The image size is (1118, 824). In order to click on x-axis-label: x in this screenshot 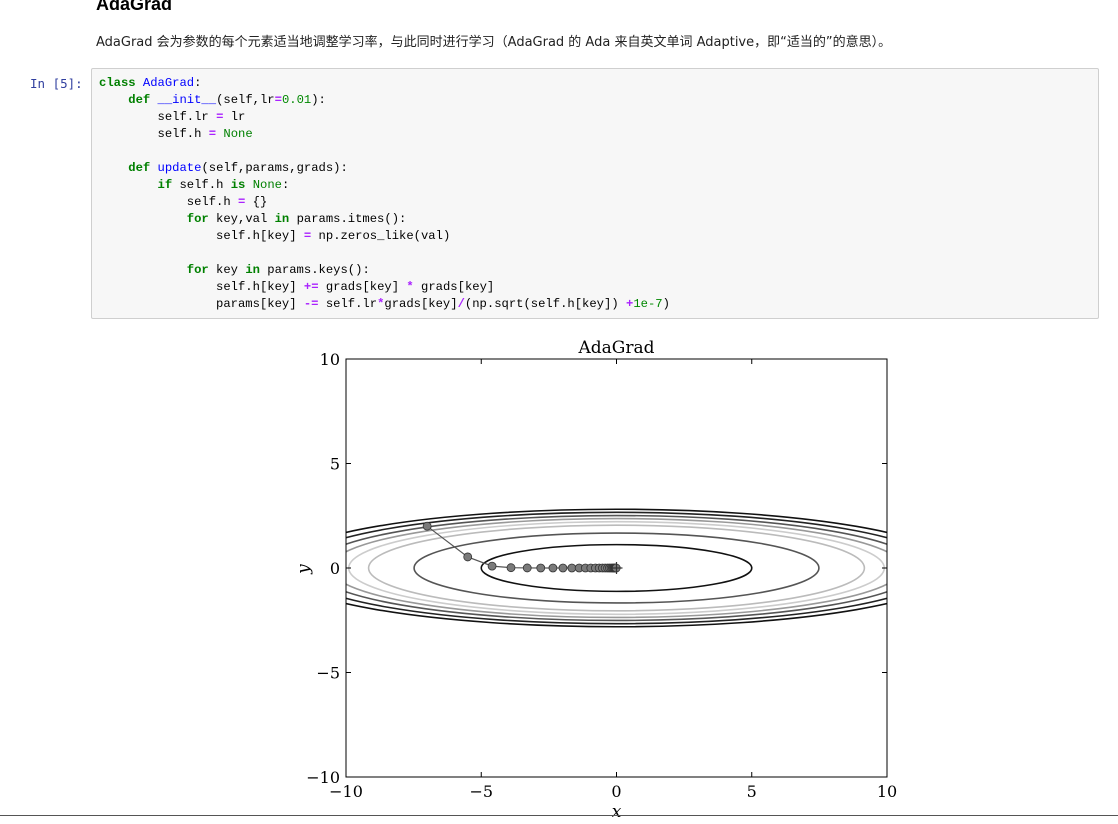, I will do `click(617, 811)`.